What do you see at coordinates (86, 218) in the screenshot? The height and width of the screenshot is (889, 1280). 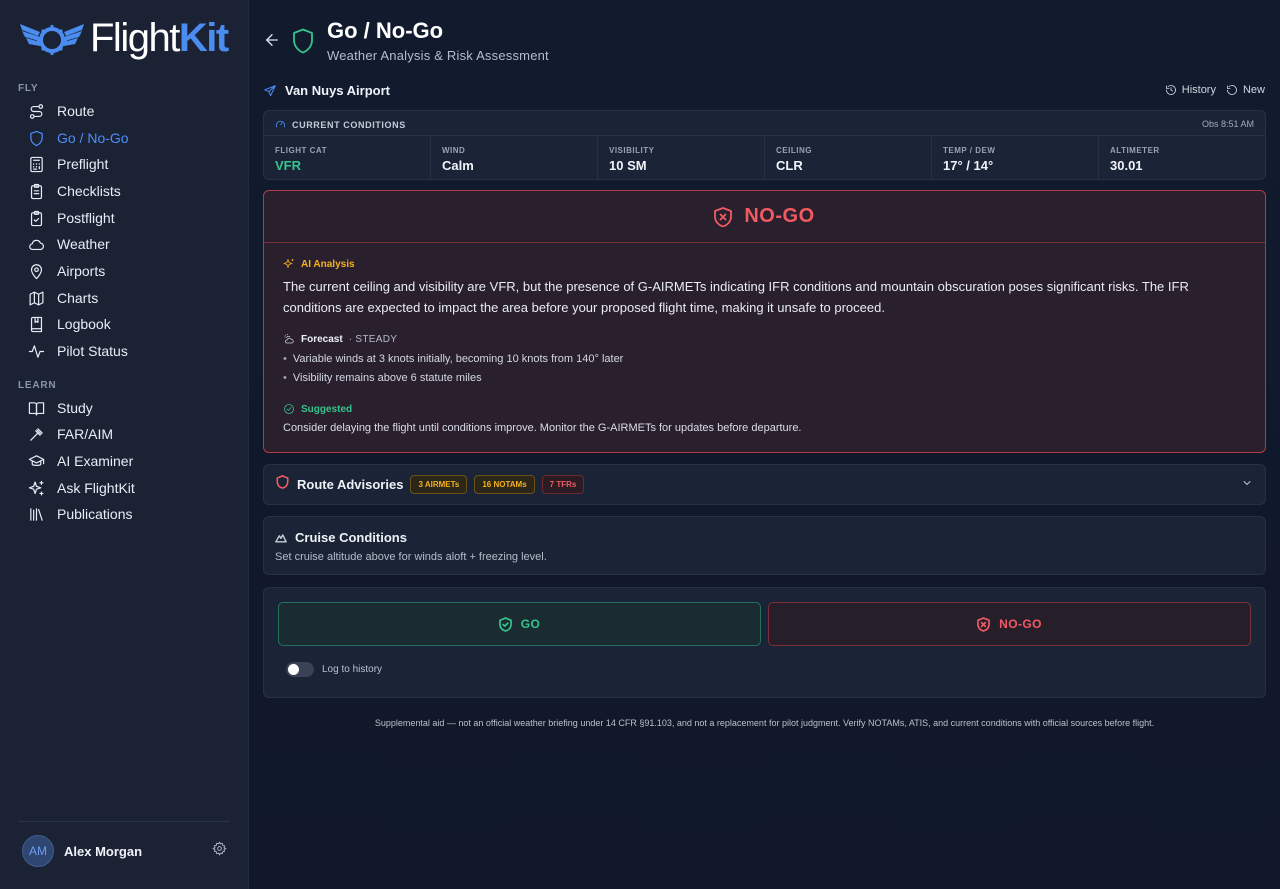 I see `sidebar-item-label: Postflight` at bounding box center [86, 218].